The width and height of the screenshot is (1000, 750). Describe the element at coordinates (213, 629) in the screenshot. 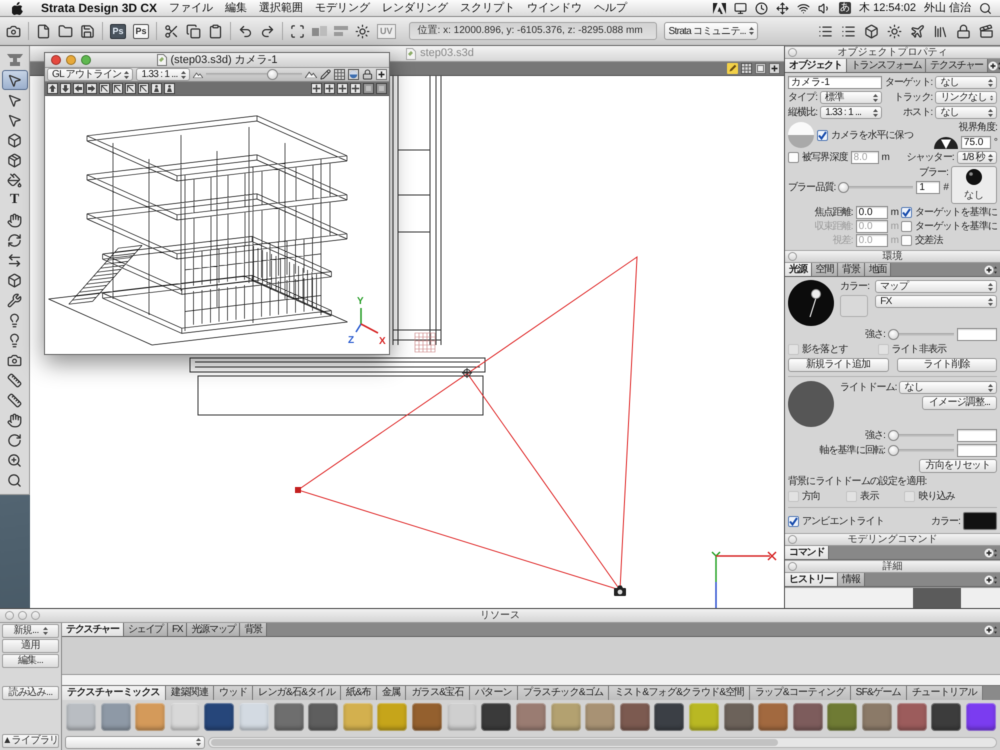

I see `tab: 光源マップ` at that location.